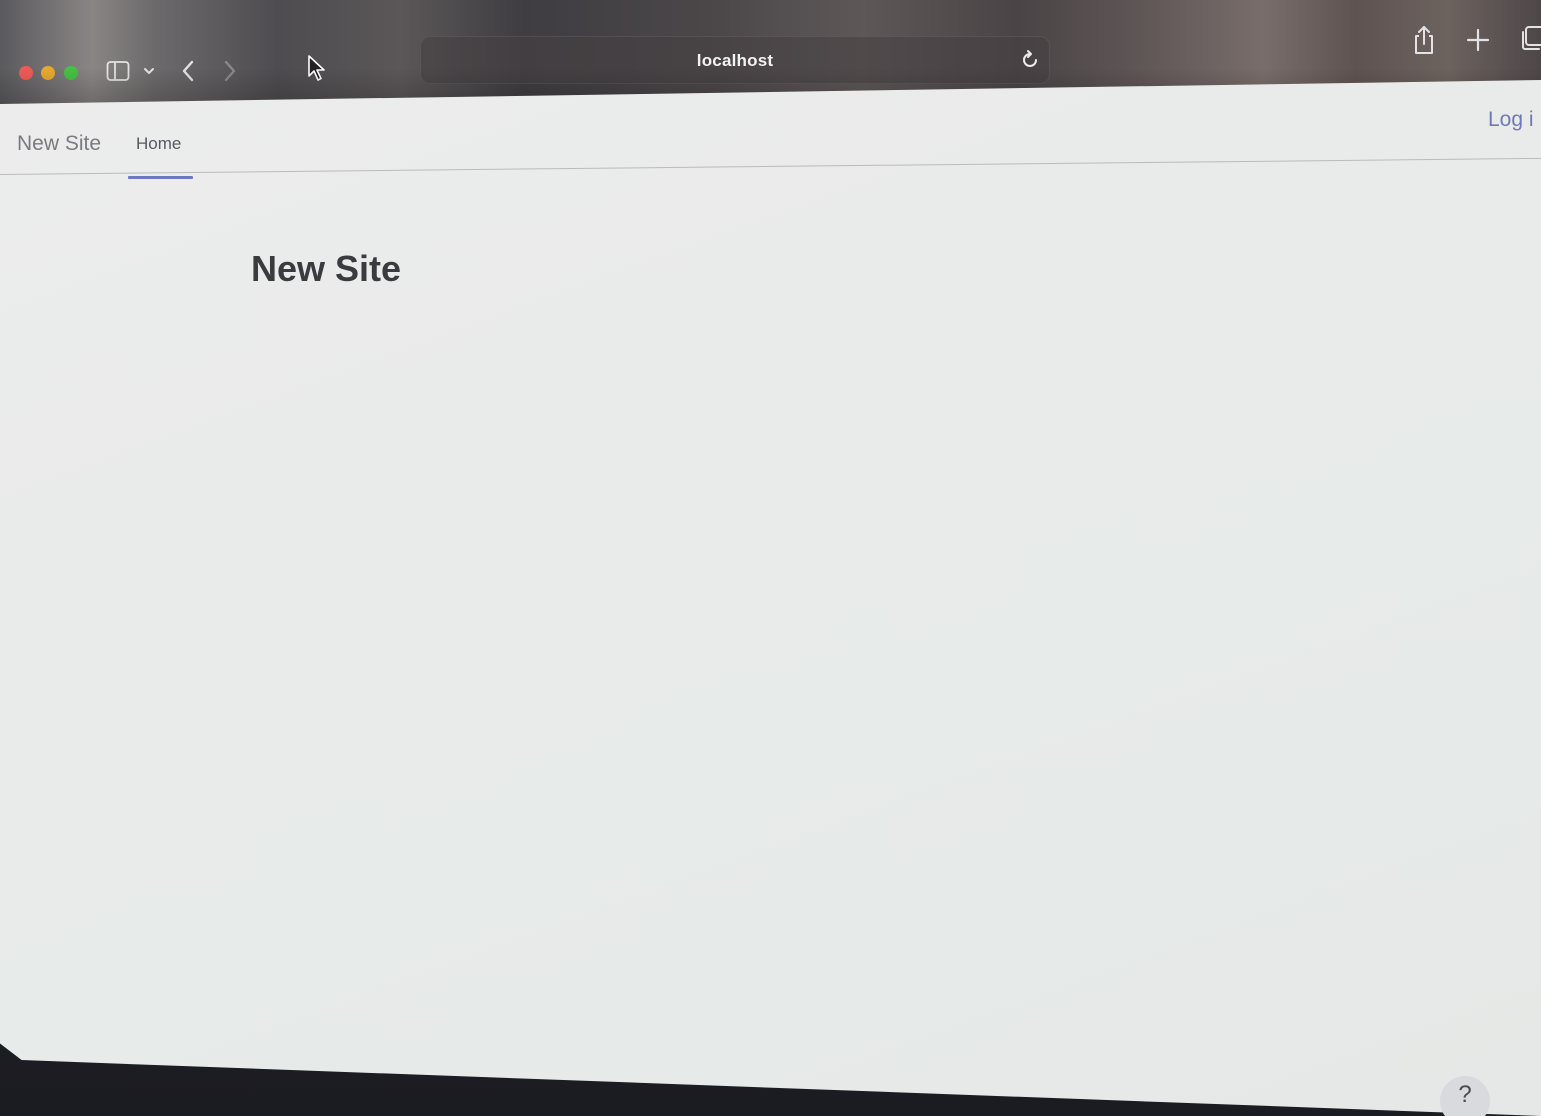 The image size is (1541, 1116). I want to click on plus-icon, so click(1478, 40).